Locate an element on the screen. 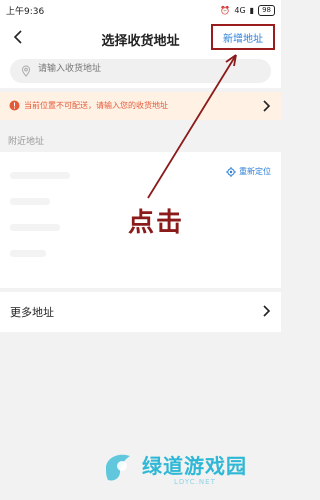 The width and height of the screenshot is (320, 500). network-label: 4G is located at coordinates (240, 10).